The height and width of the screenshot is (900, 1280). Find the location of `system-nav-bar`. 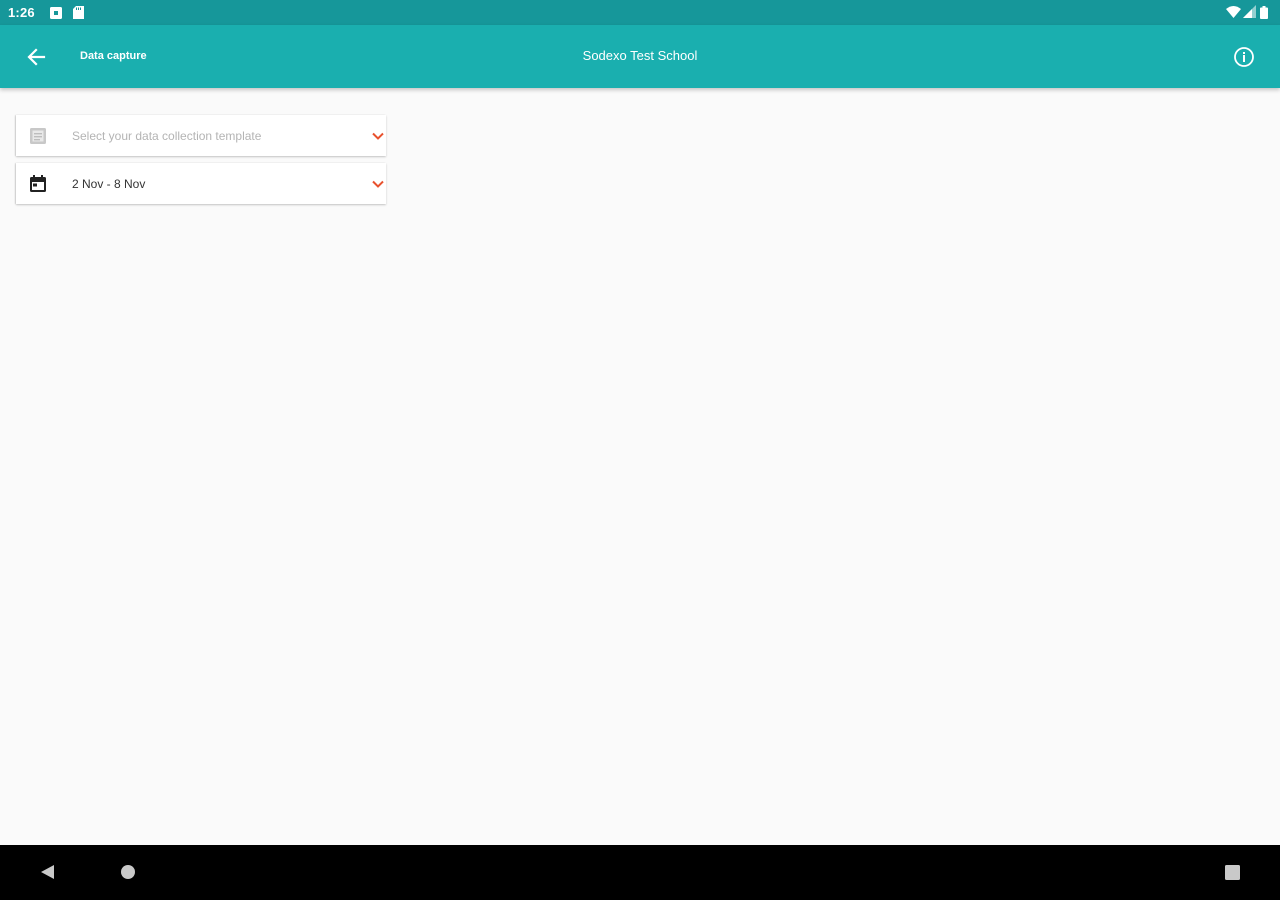

system-nav-bar is located at coordinates (640, 872).